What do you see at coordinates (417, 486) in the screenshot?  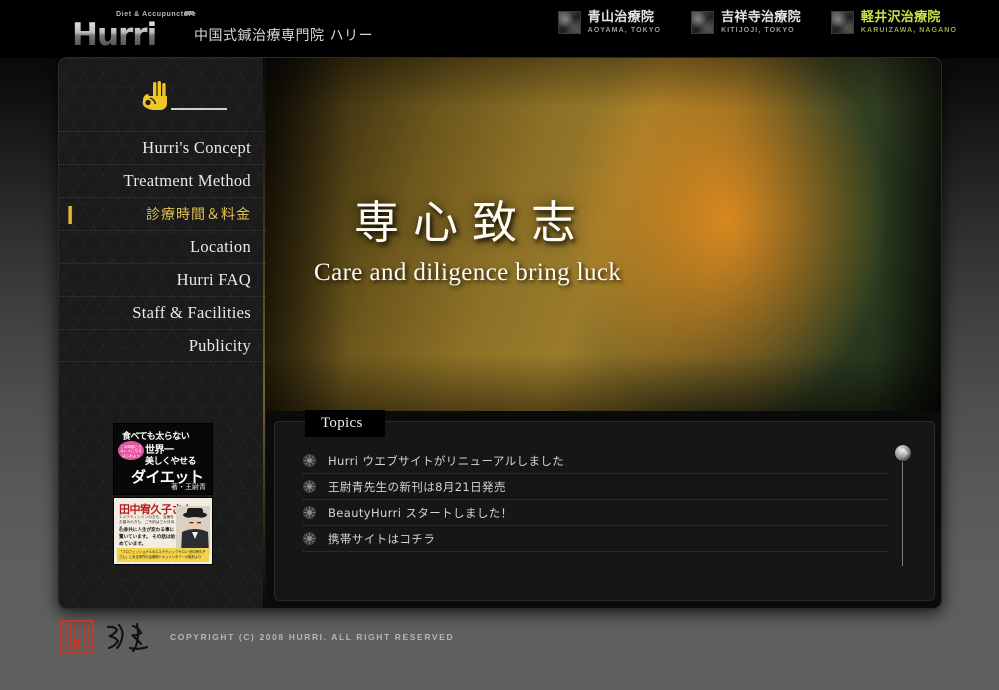 I see `topic-text: 王尉青先生の新刊は8月21日発売` at bounding box center [417, 486].